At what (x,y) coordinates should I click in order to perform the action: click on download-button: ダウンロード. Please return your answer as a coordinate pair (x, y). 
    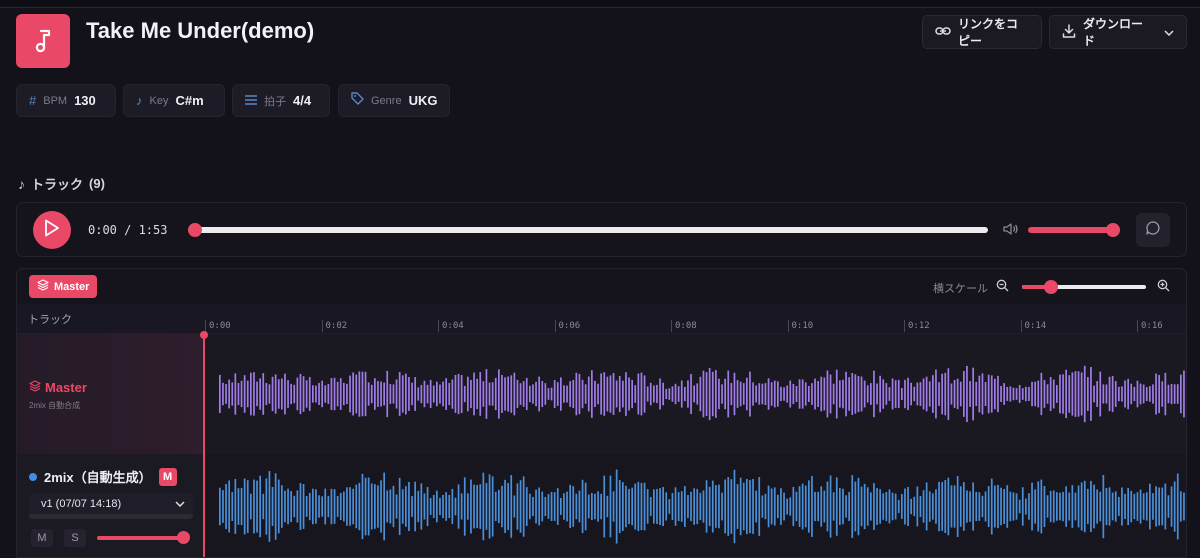
    Looking at the image, I should click on (1118, 32).